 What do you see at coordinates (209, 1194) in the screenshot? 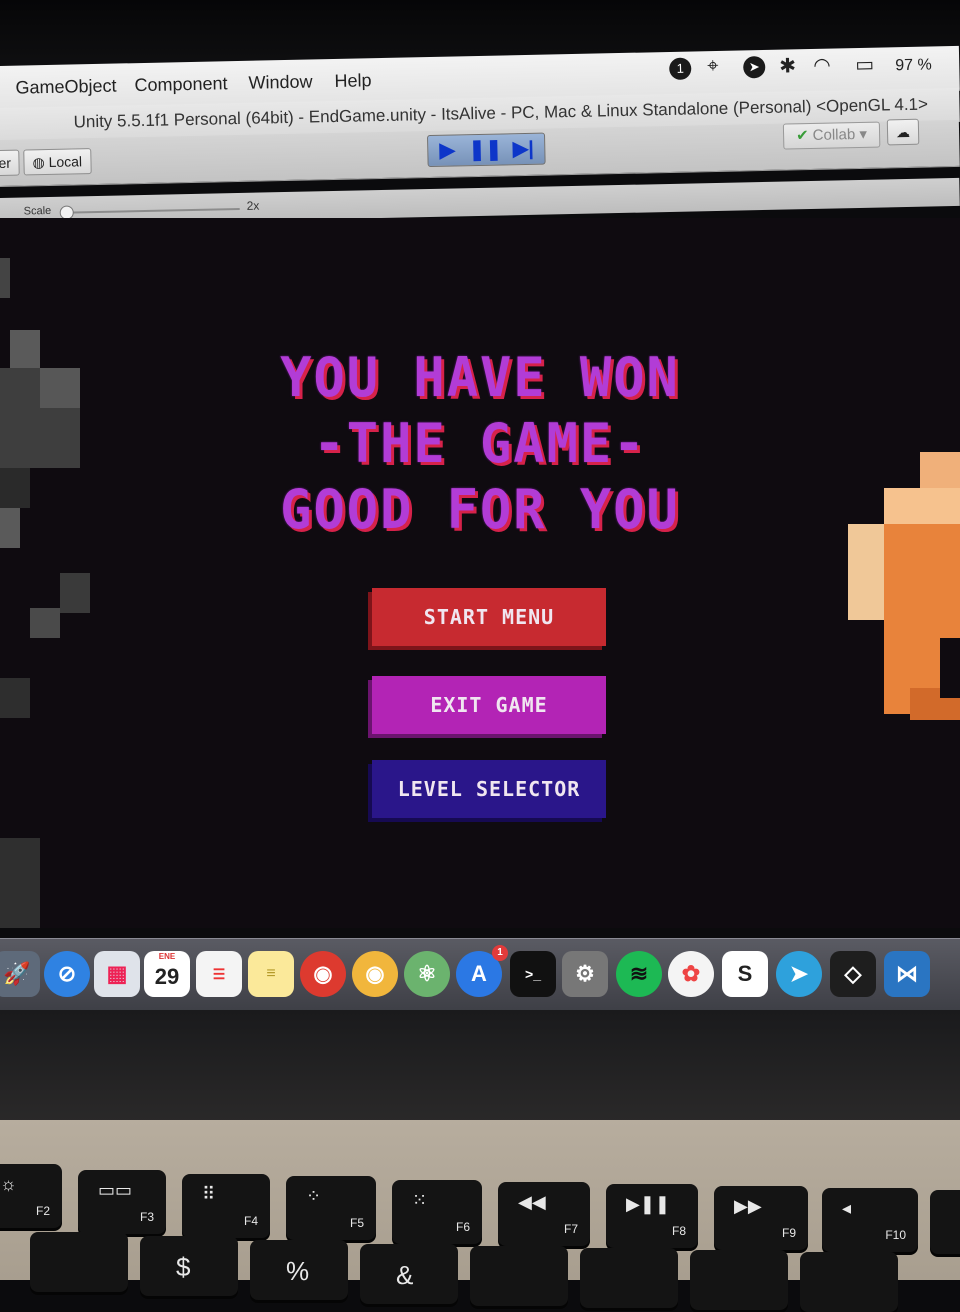
I see `launchpad-key-icon: ⠿` at bounding box center [209, 1194].